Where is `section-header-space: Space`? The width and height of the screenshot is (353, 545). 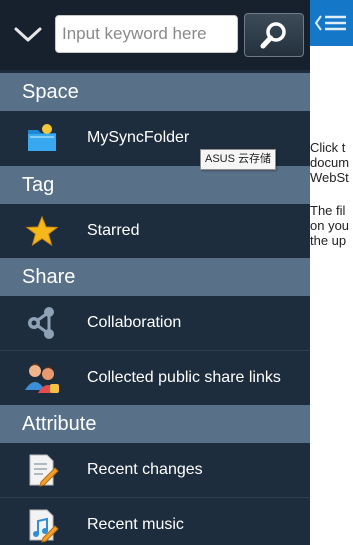
section-header-space: Space is located at coordinates (155, 92).